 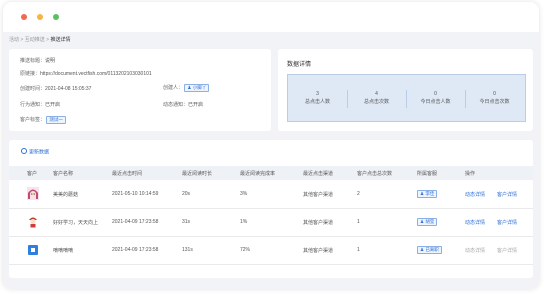 I want to click on read-duration: 20s, so click(x=186, y=194).